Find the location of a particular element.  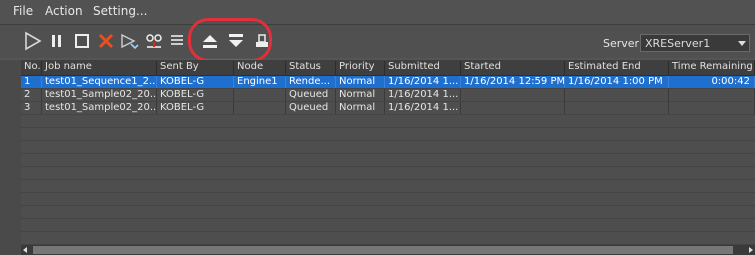

scroll-right-icon is located at coordinates (751, 250).